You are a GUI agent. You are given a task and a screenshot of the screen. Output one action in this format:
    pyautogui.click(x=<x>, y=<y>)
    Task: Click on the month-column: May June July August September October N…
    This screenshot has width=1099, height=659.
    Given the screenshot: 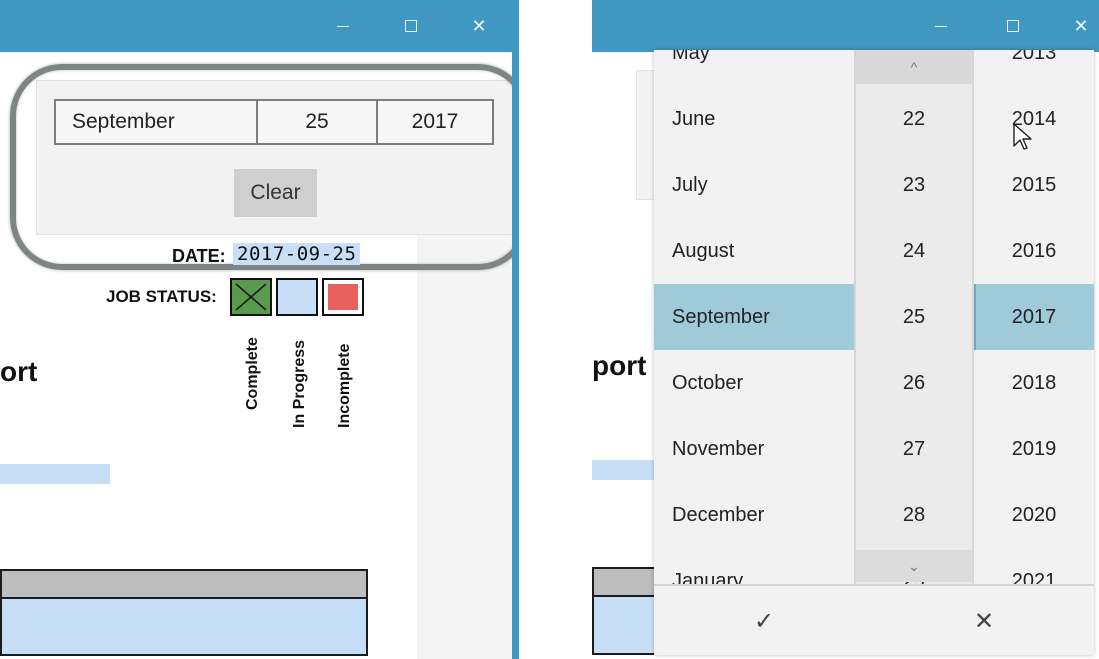 What is the action you would take?
    pyautogui.click(x=754, y=317)
    